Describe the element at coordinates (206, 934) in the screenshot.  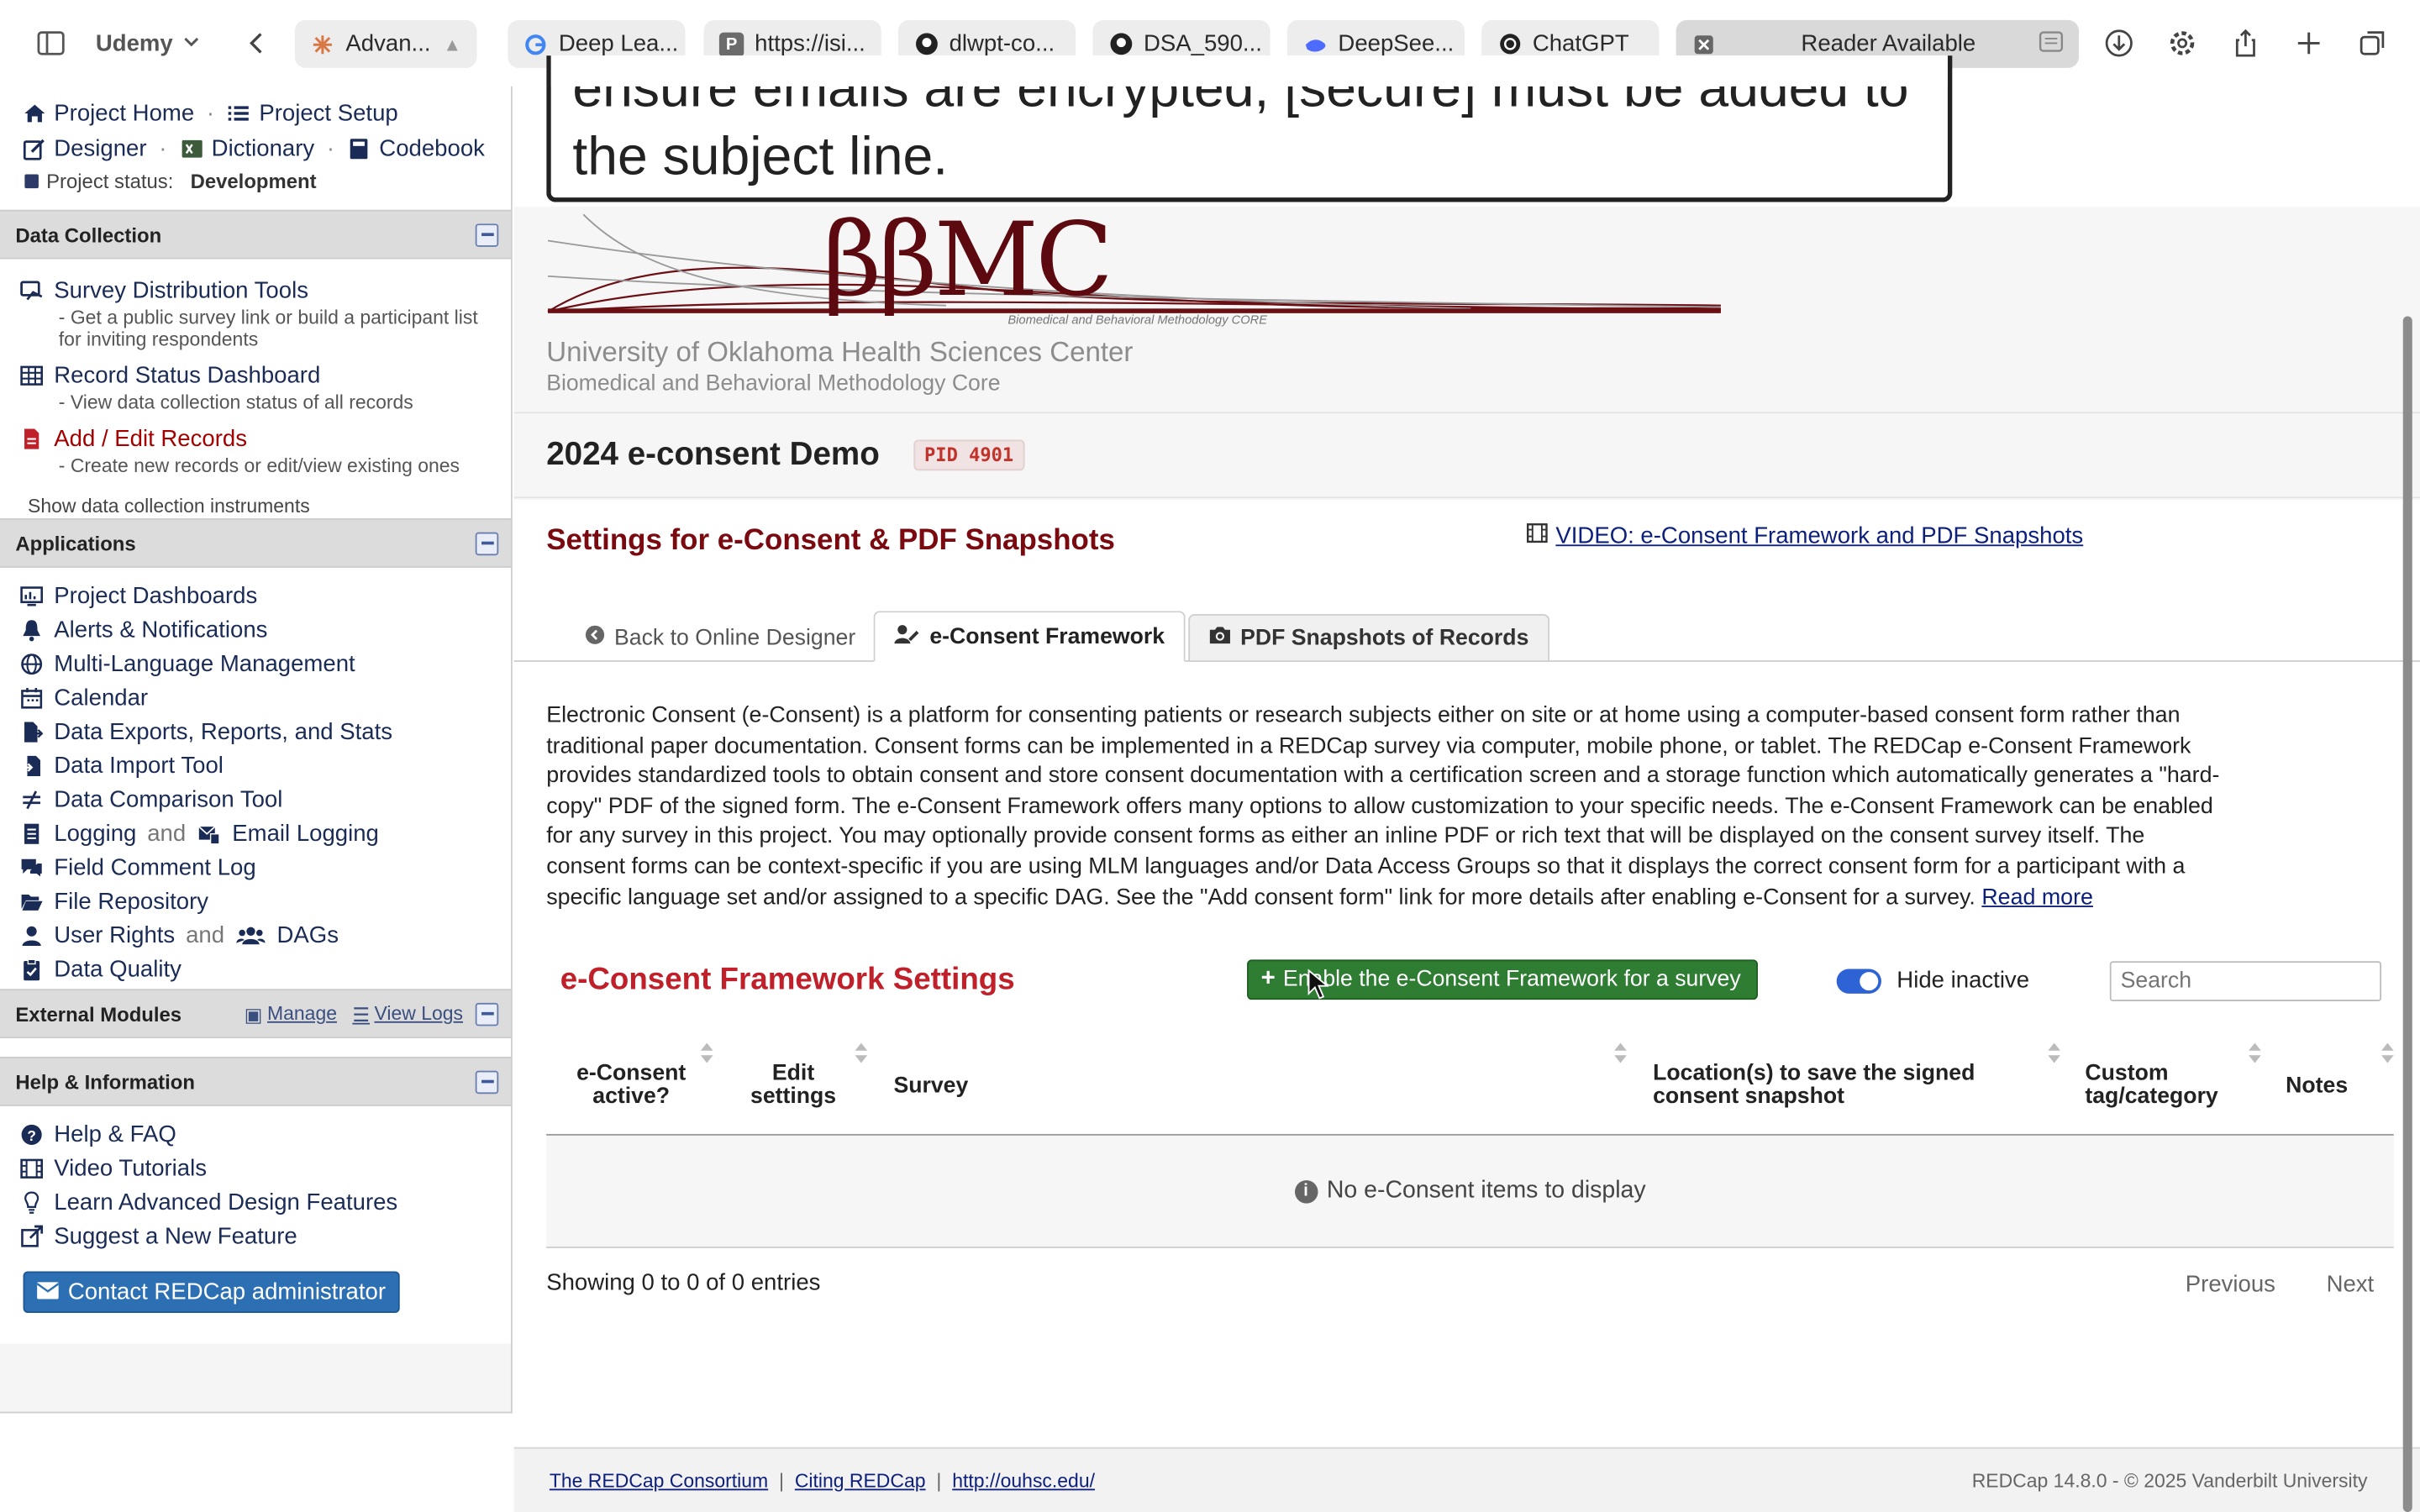
I see `and-text: and` at that location.